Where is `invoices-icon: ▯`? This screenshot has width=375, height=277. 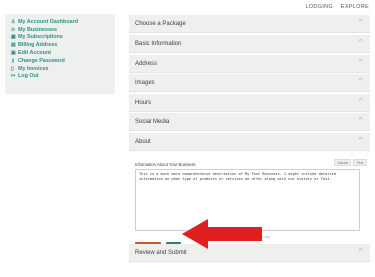 invoices-icon: ▯ is located at coordinates (12, 68).